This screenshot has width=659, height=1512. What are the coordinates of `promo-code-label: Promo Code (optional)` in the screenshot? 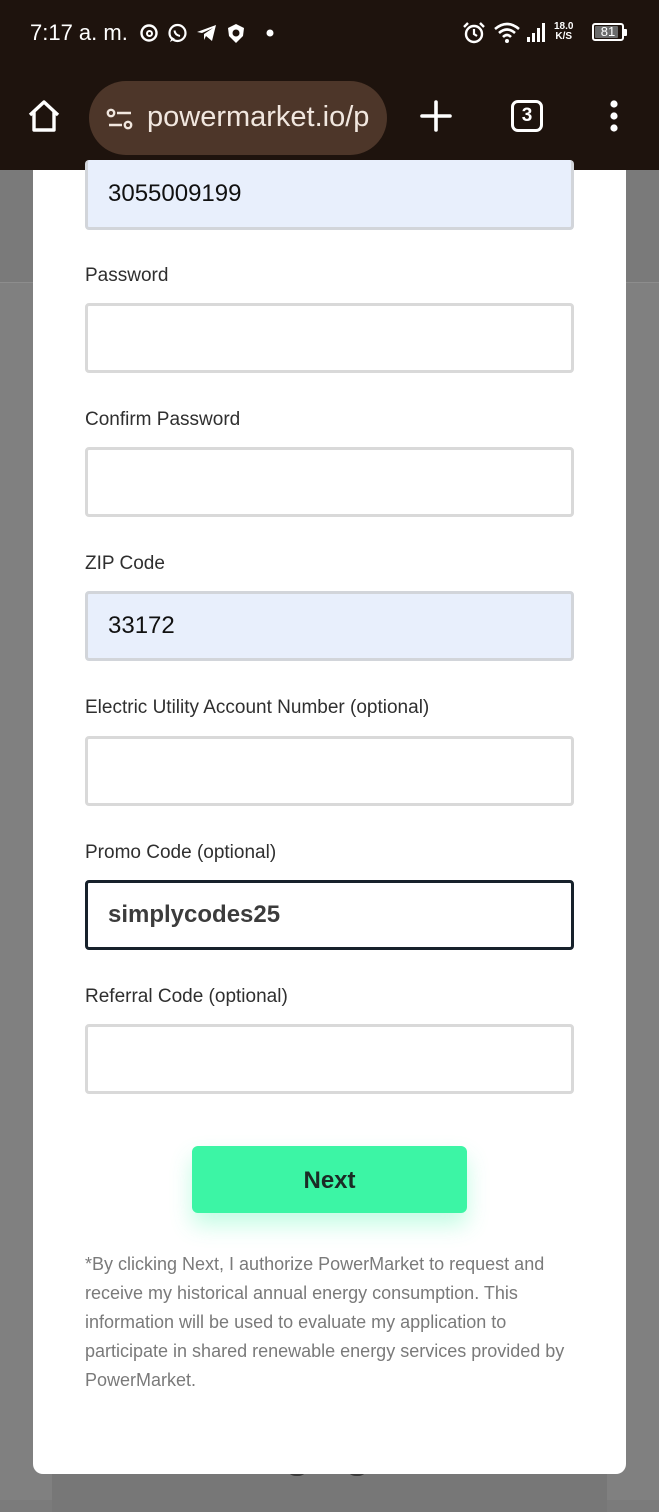 It's located at (181, 852).